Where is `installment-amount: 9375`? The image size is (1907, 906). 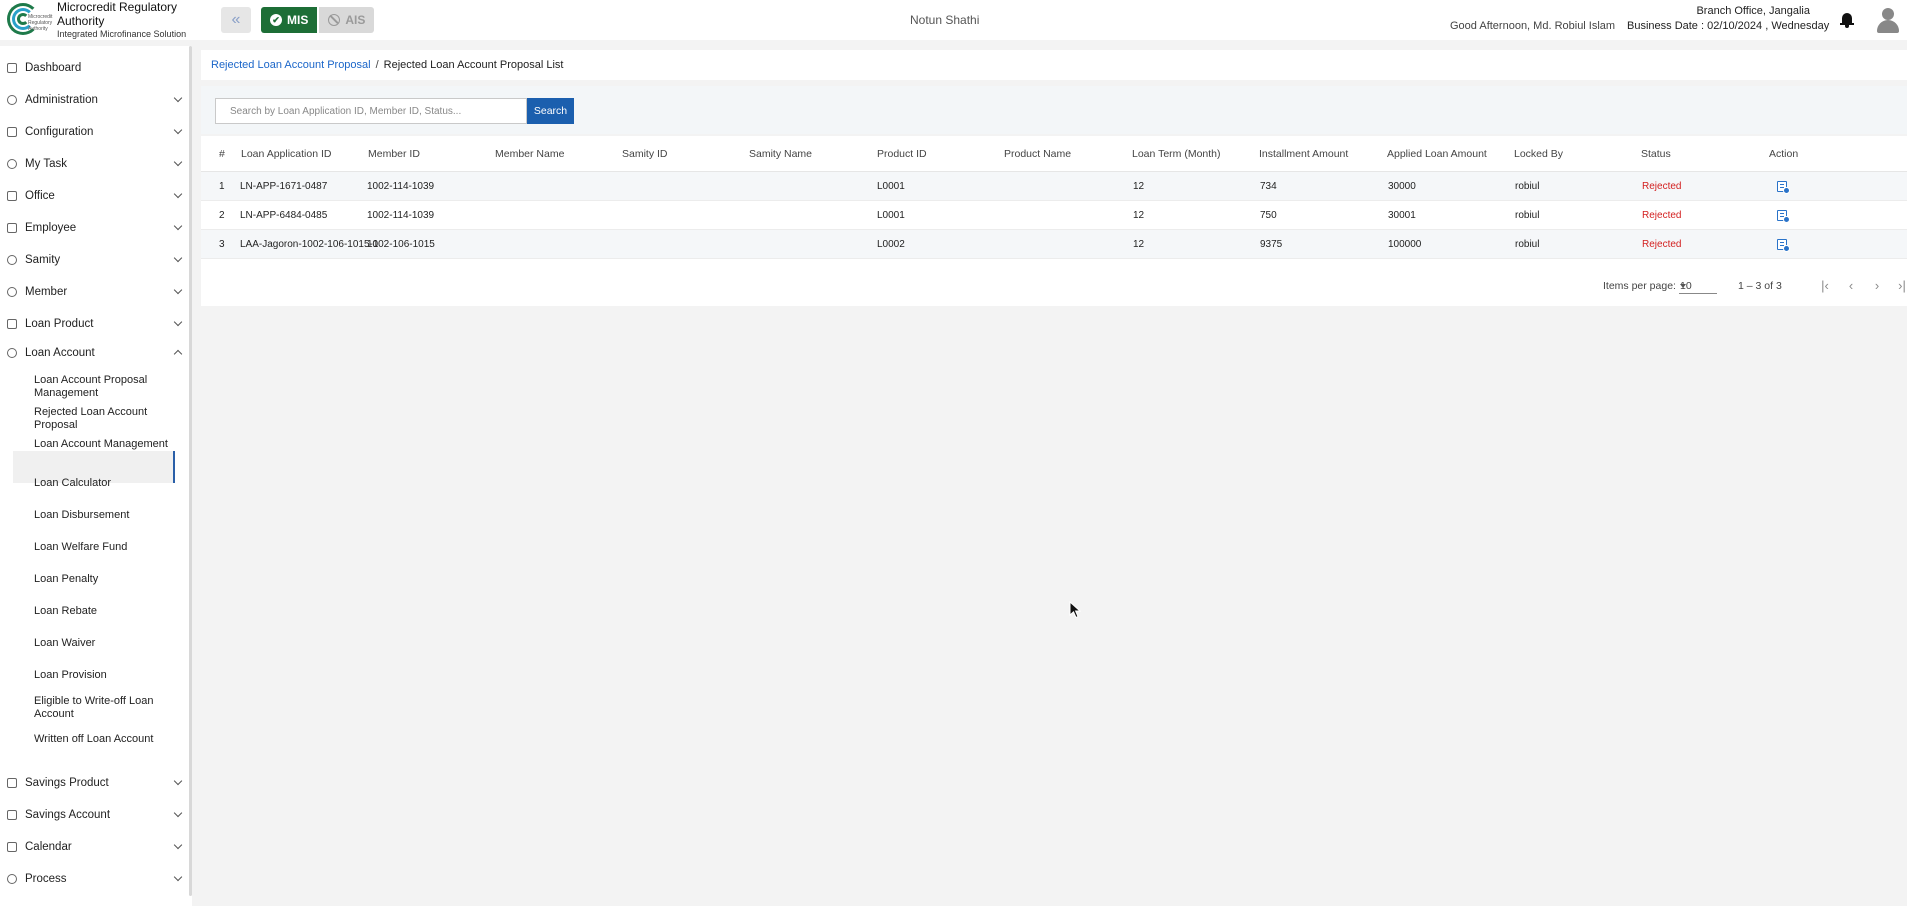 installment-amount: 9375 is located at coordinates (1271, 244).